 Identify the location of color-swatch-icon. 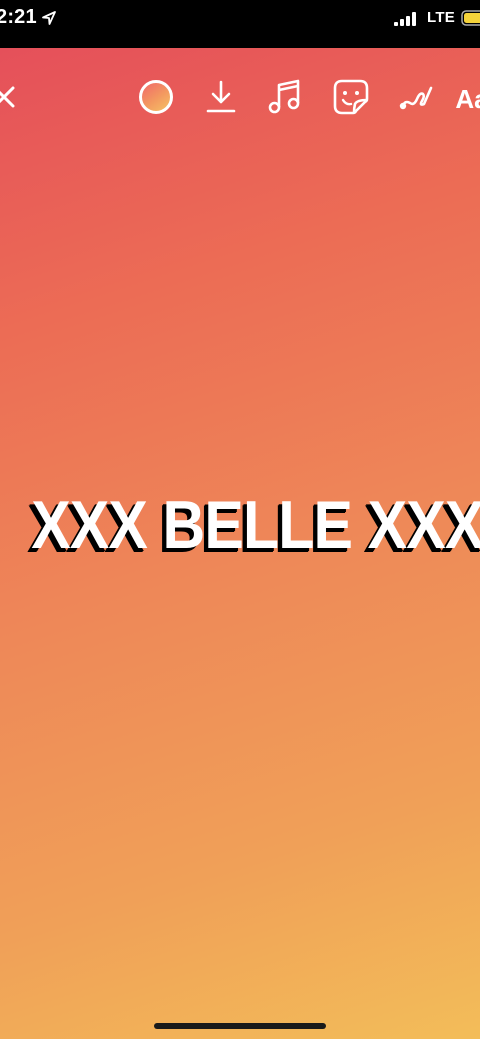
(156, 97).